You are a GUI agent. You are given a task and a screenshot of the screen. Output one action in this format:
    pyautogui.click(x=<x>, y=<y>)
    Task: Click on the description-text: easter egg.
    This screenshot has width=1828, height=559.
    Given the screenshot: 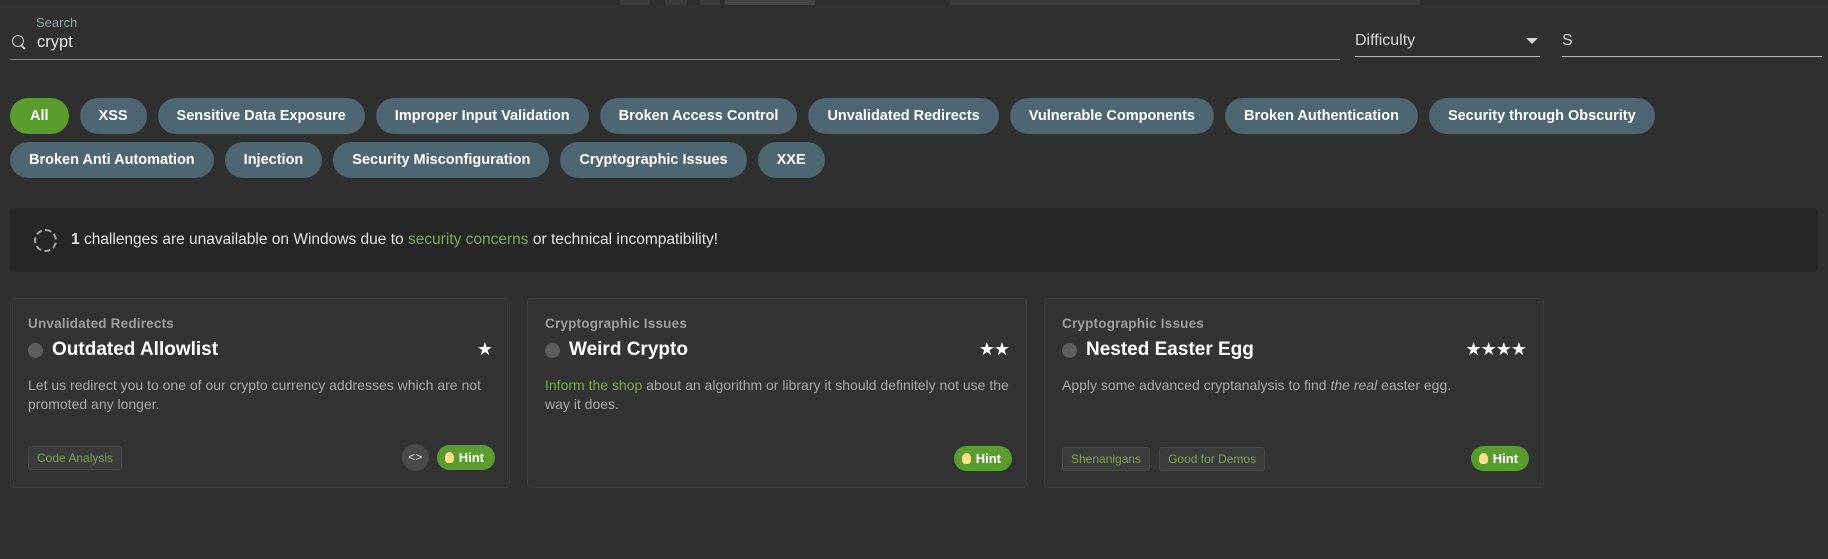 What is the action you would take?
    pyautogui.click(x=1414, y=385)
    